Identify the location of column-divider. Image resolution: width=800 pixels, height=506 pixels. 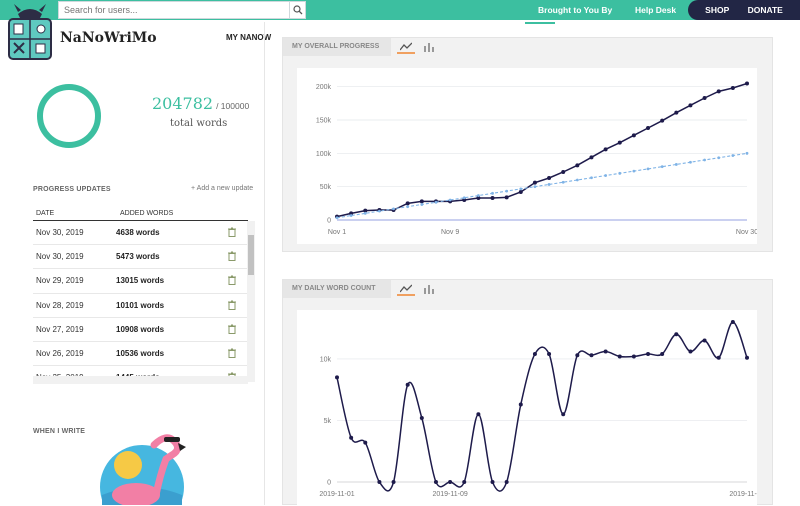
(264, 263).